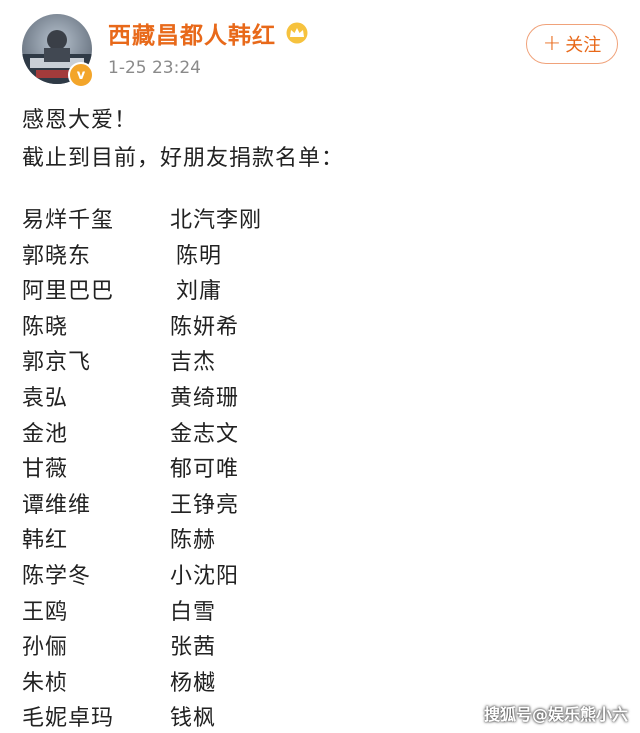  I want to click on donor-name-right: 陈明, so click(199, 256).